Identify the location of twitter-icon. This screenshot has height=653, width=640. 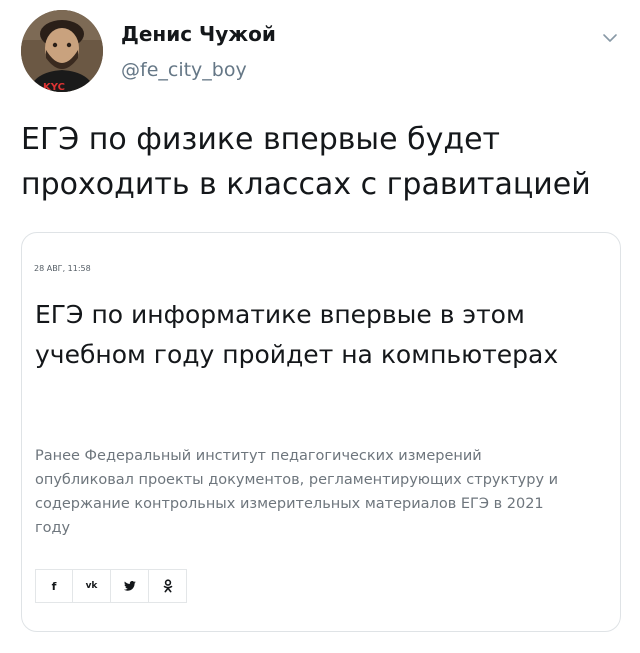
(129, 586).